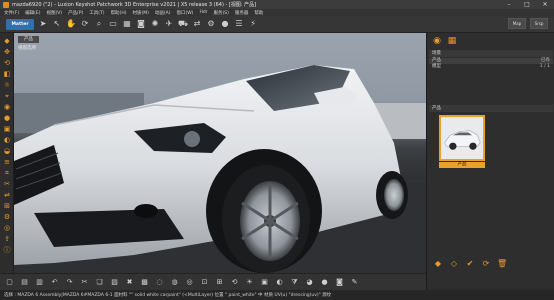 This screenshot has width=554, height=300. Describe the element at coordinates (249, 282) in the screenshot. I see `light-icon: ☀` at that location.